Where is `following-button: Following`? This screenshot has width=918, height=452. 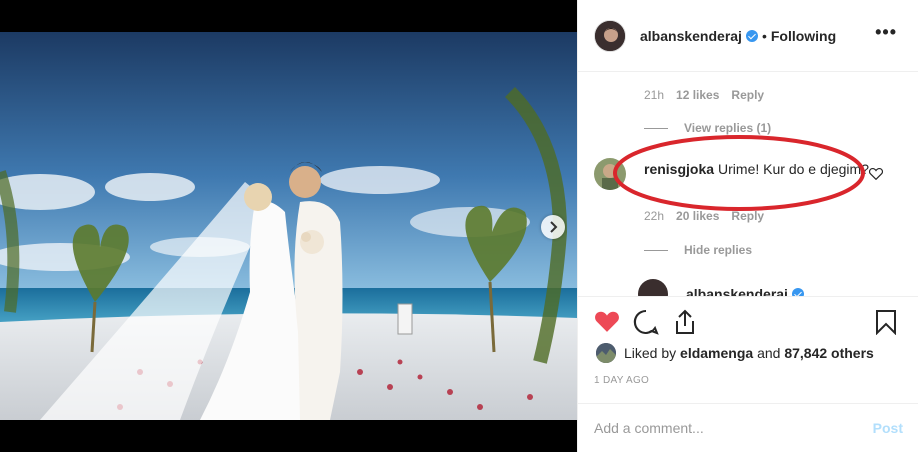
following-button: Following is located at coordinates (803, 36).